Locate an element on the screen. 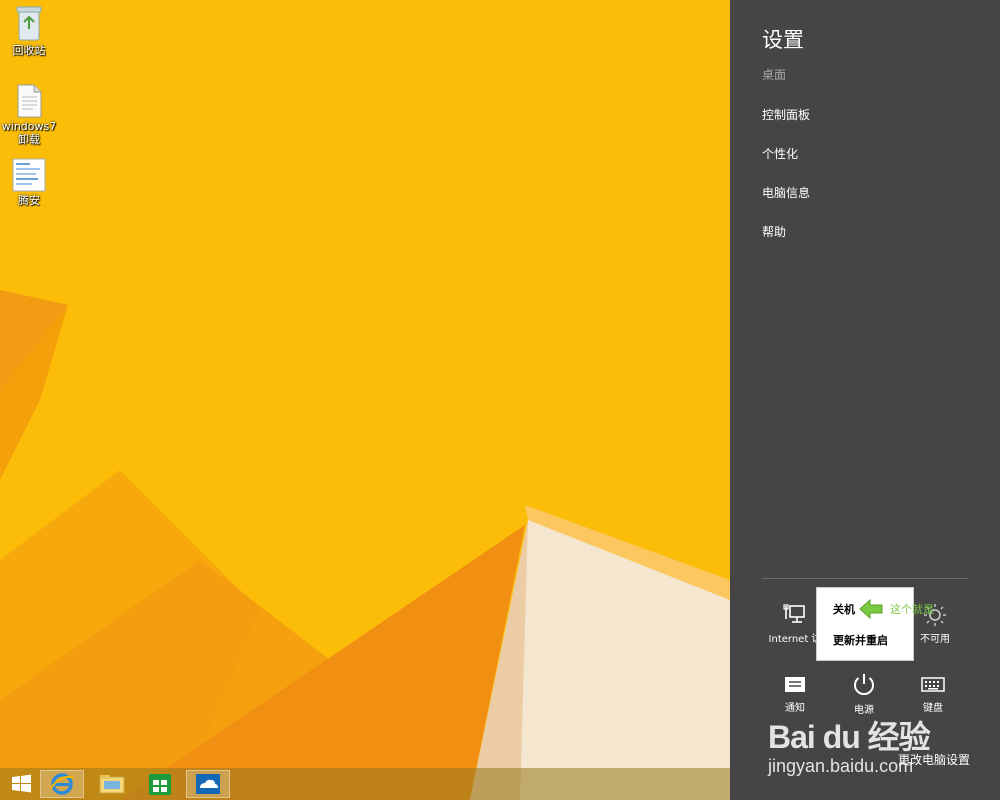 The height and width of the screenshot is (800, 1000). tile-network-label: Internet 访 is located at coordinates (795, 639).